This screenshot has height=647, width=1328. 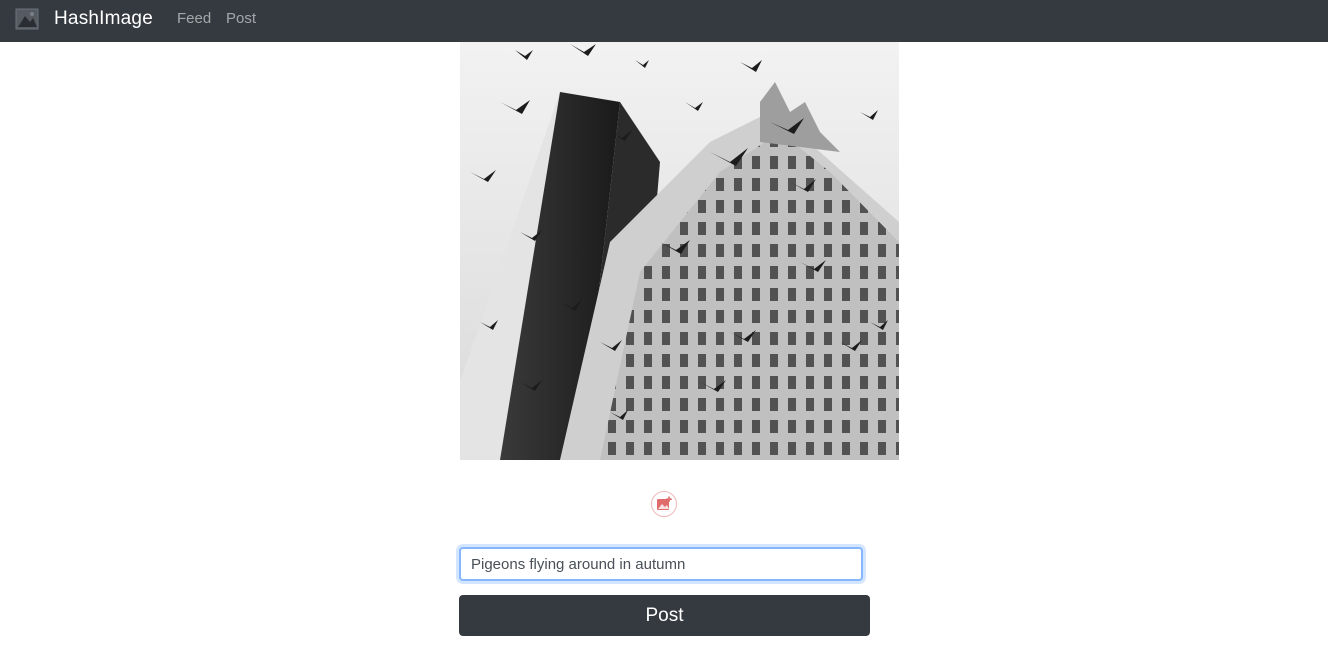 What do you see at coordinates (664, 615) in the screenshot?
I see `post-button: Post` at bounding box center [664, 615].